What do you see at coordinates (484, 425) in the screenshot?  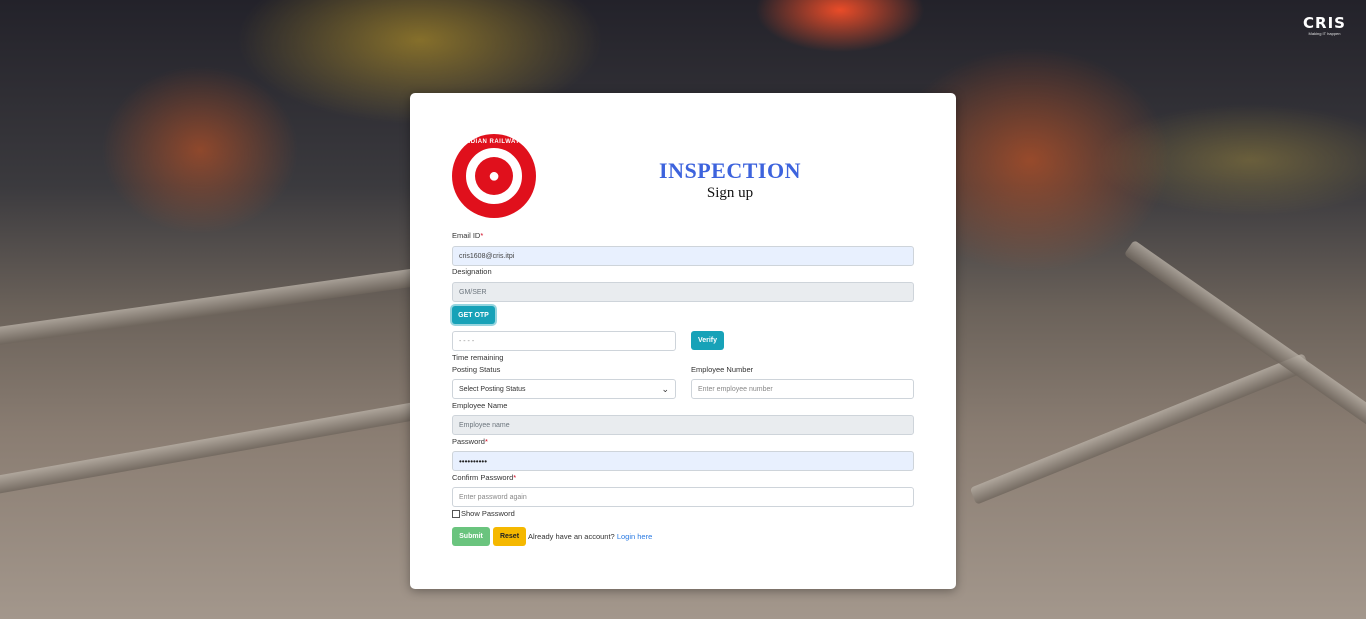 I see `employee-name-placeholder: Employee name` at bounding box center [484, 425].